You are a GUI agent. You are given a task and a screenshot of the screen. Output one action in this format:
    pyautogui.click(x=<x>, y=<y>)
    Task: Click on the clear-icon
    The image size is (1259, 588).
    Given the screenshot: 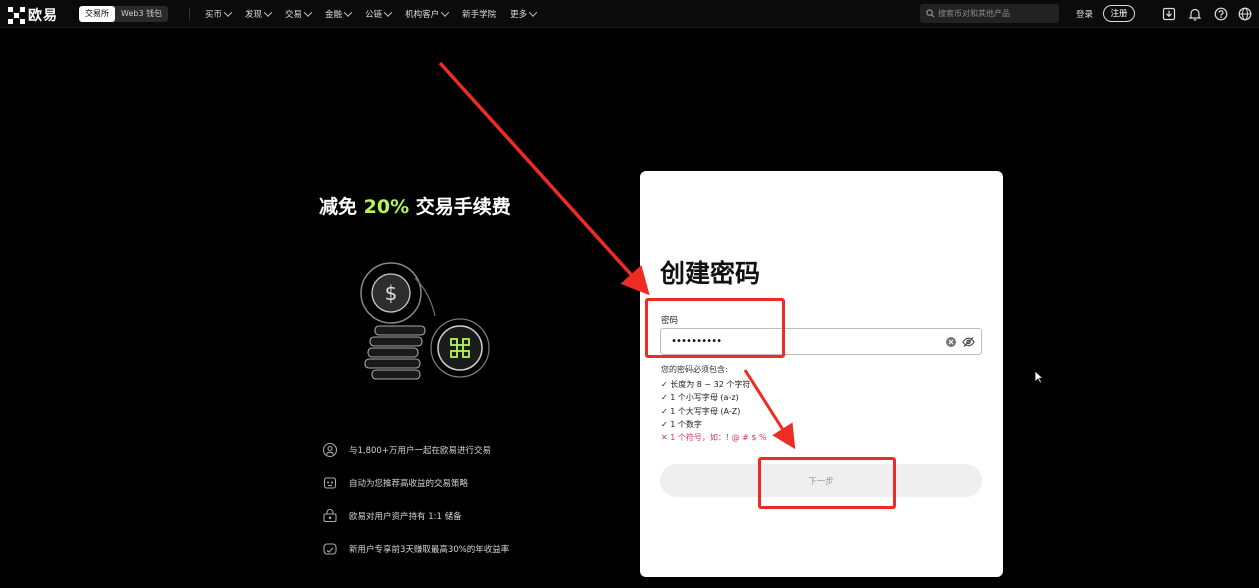 What is the action you would take?
    pyautogui.click(x=951, y=342)
    